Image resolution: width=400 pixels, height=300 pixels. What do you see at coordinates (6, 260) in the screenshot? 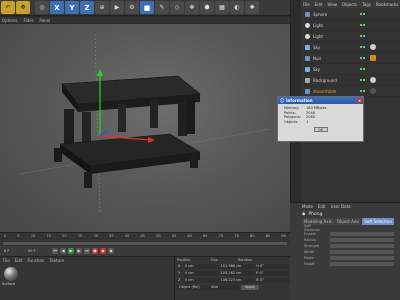
I see `material-menu-item: File` at bounding box center [6, 260].